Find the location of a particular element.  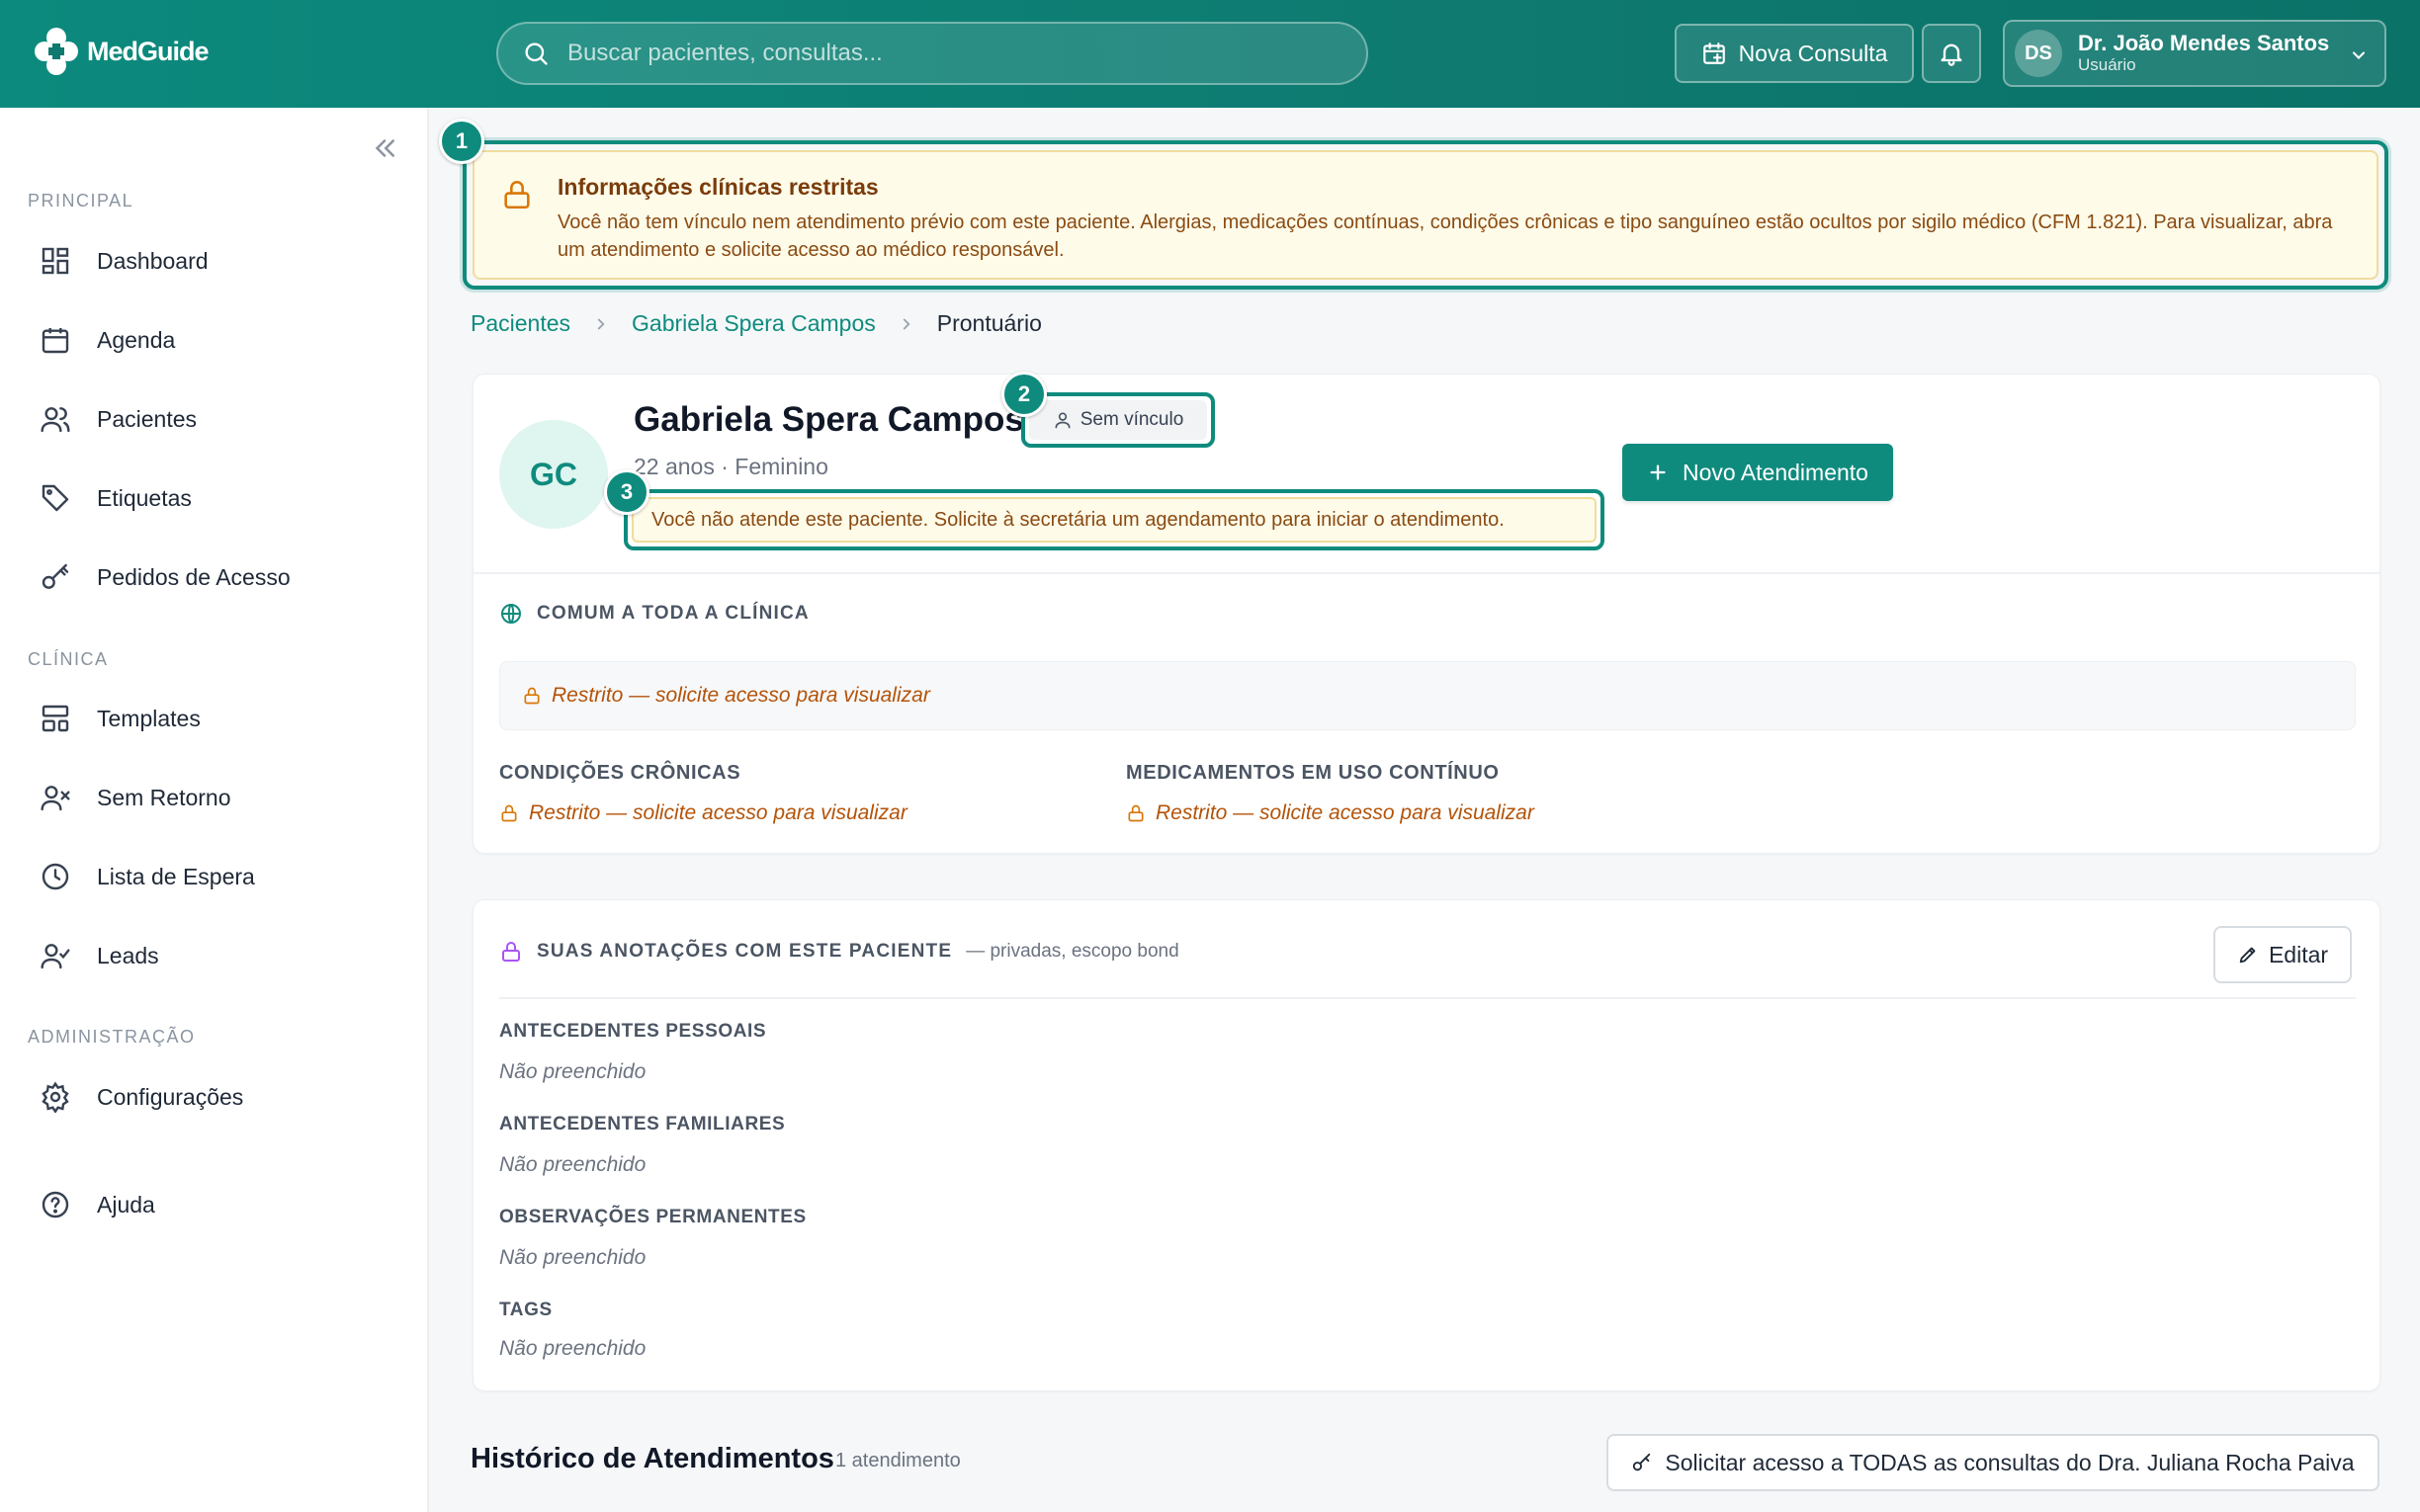

clinic-section-header: COMUM A TODA A CLÍNICA is located at coordinates (655, 614).